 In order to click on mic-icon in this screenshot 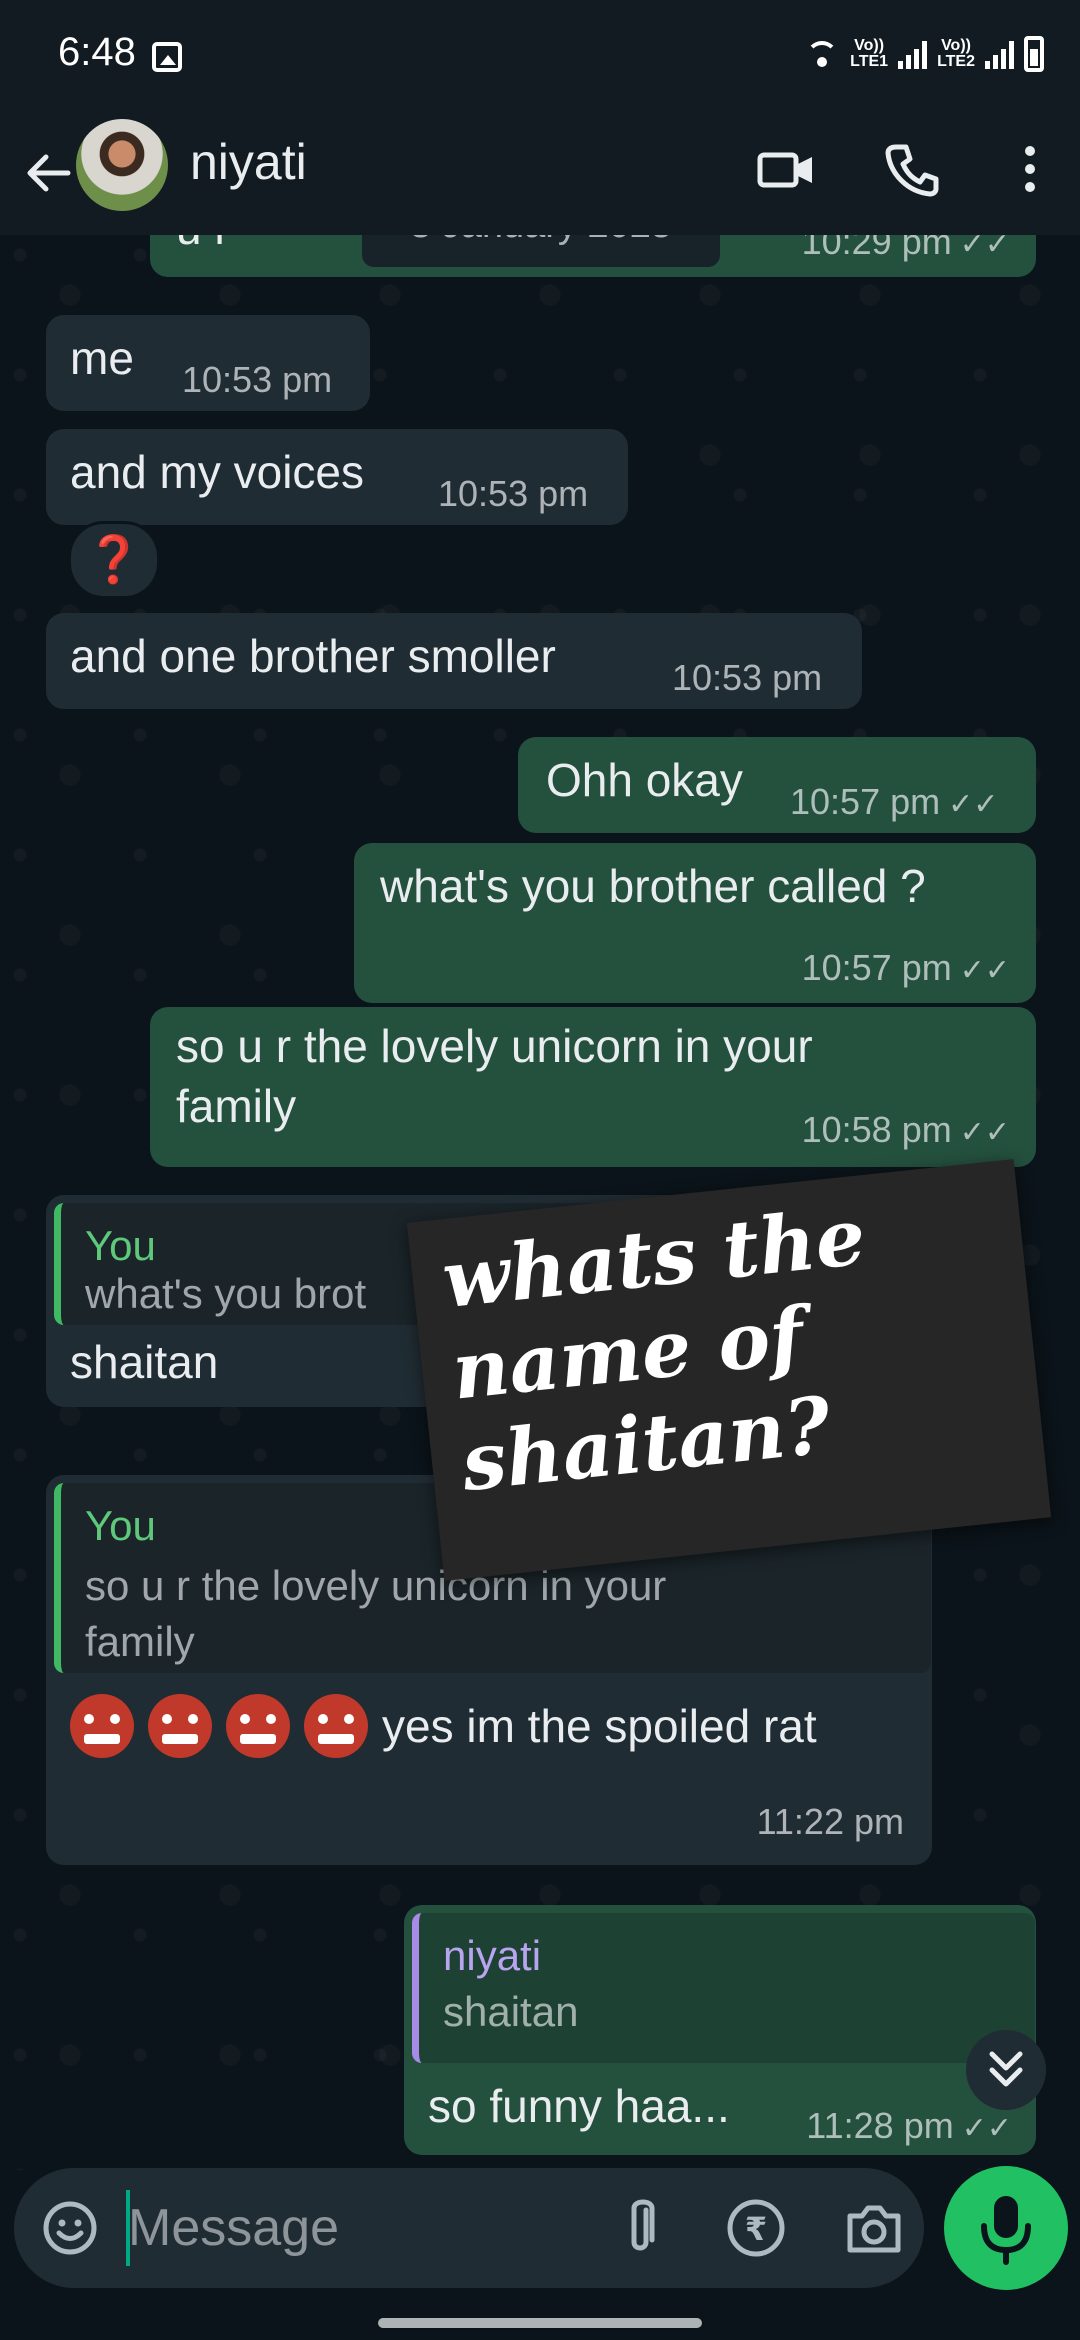, I will do `click(1006, 2230)`.